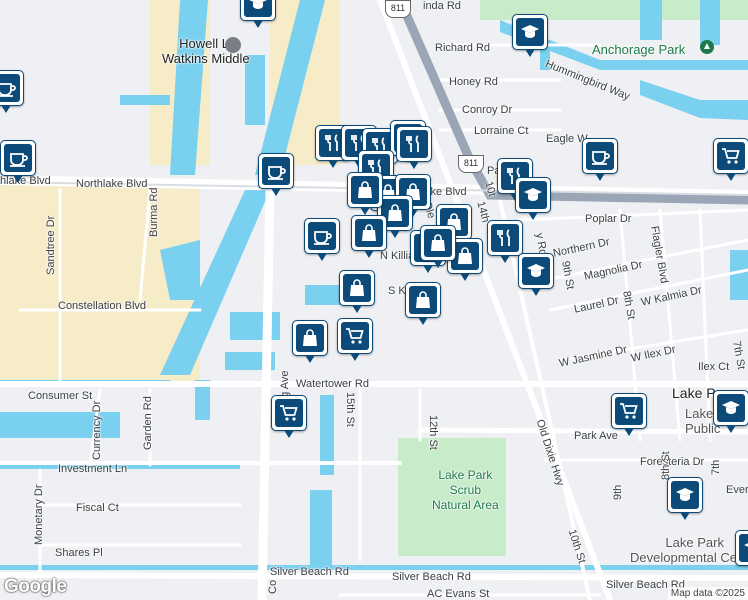  Describe the element at coordinates (79, 553) in the screenshot. I see `street-label-shares: Shares Pl` at that location.